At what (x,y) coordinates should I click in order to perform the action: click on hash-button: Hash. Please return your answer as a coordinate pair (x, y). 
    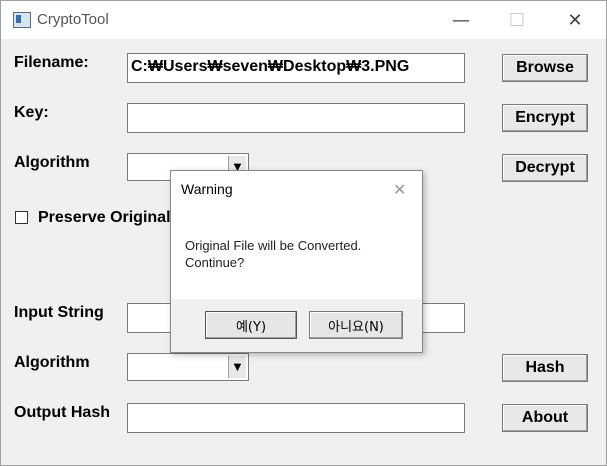
    Looking at the image, I should click on (545, 368).